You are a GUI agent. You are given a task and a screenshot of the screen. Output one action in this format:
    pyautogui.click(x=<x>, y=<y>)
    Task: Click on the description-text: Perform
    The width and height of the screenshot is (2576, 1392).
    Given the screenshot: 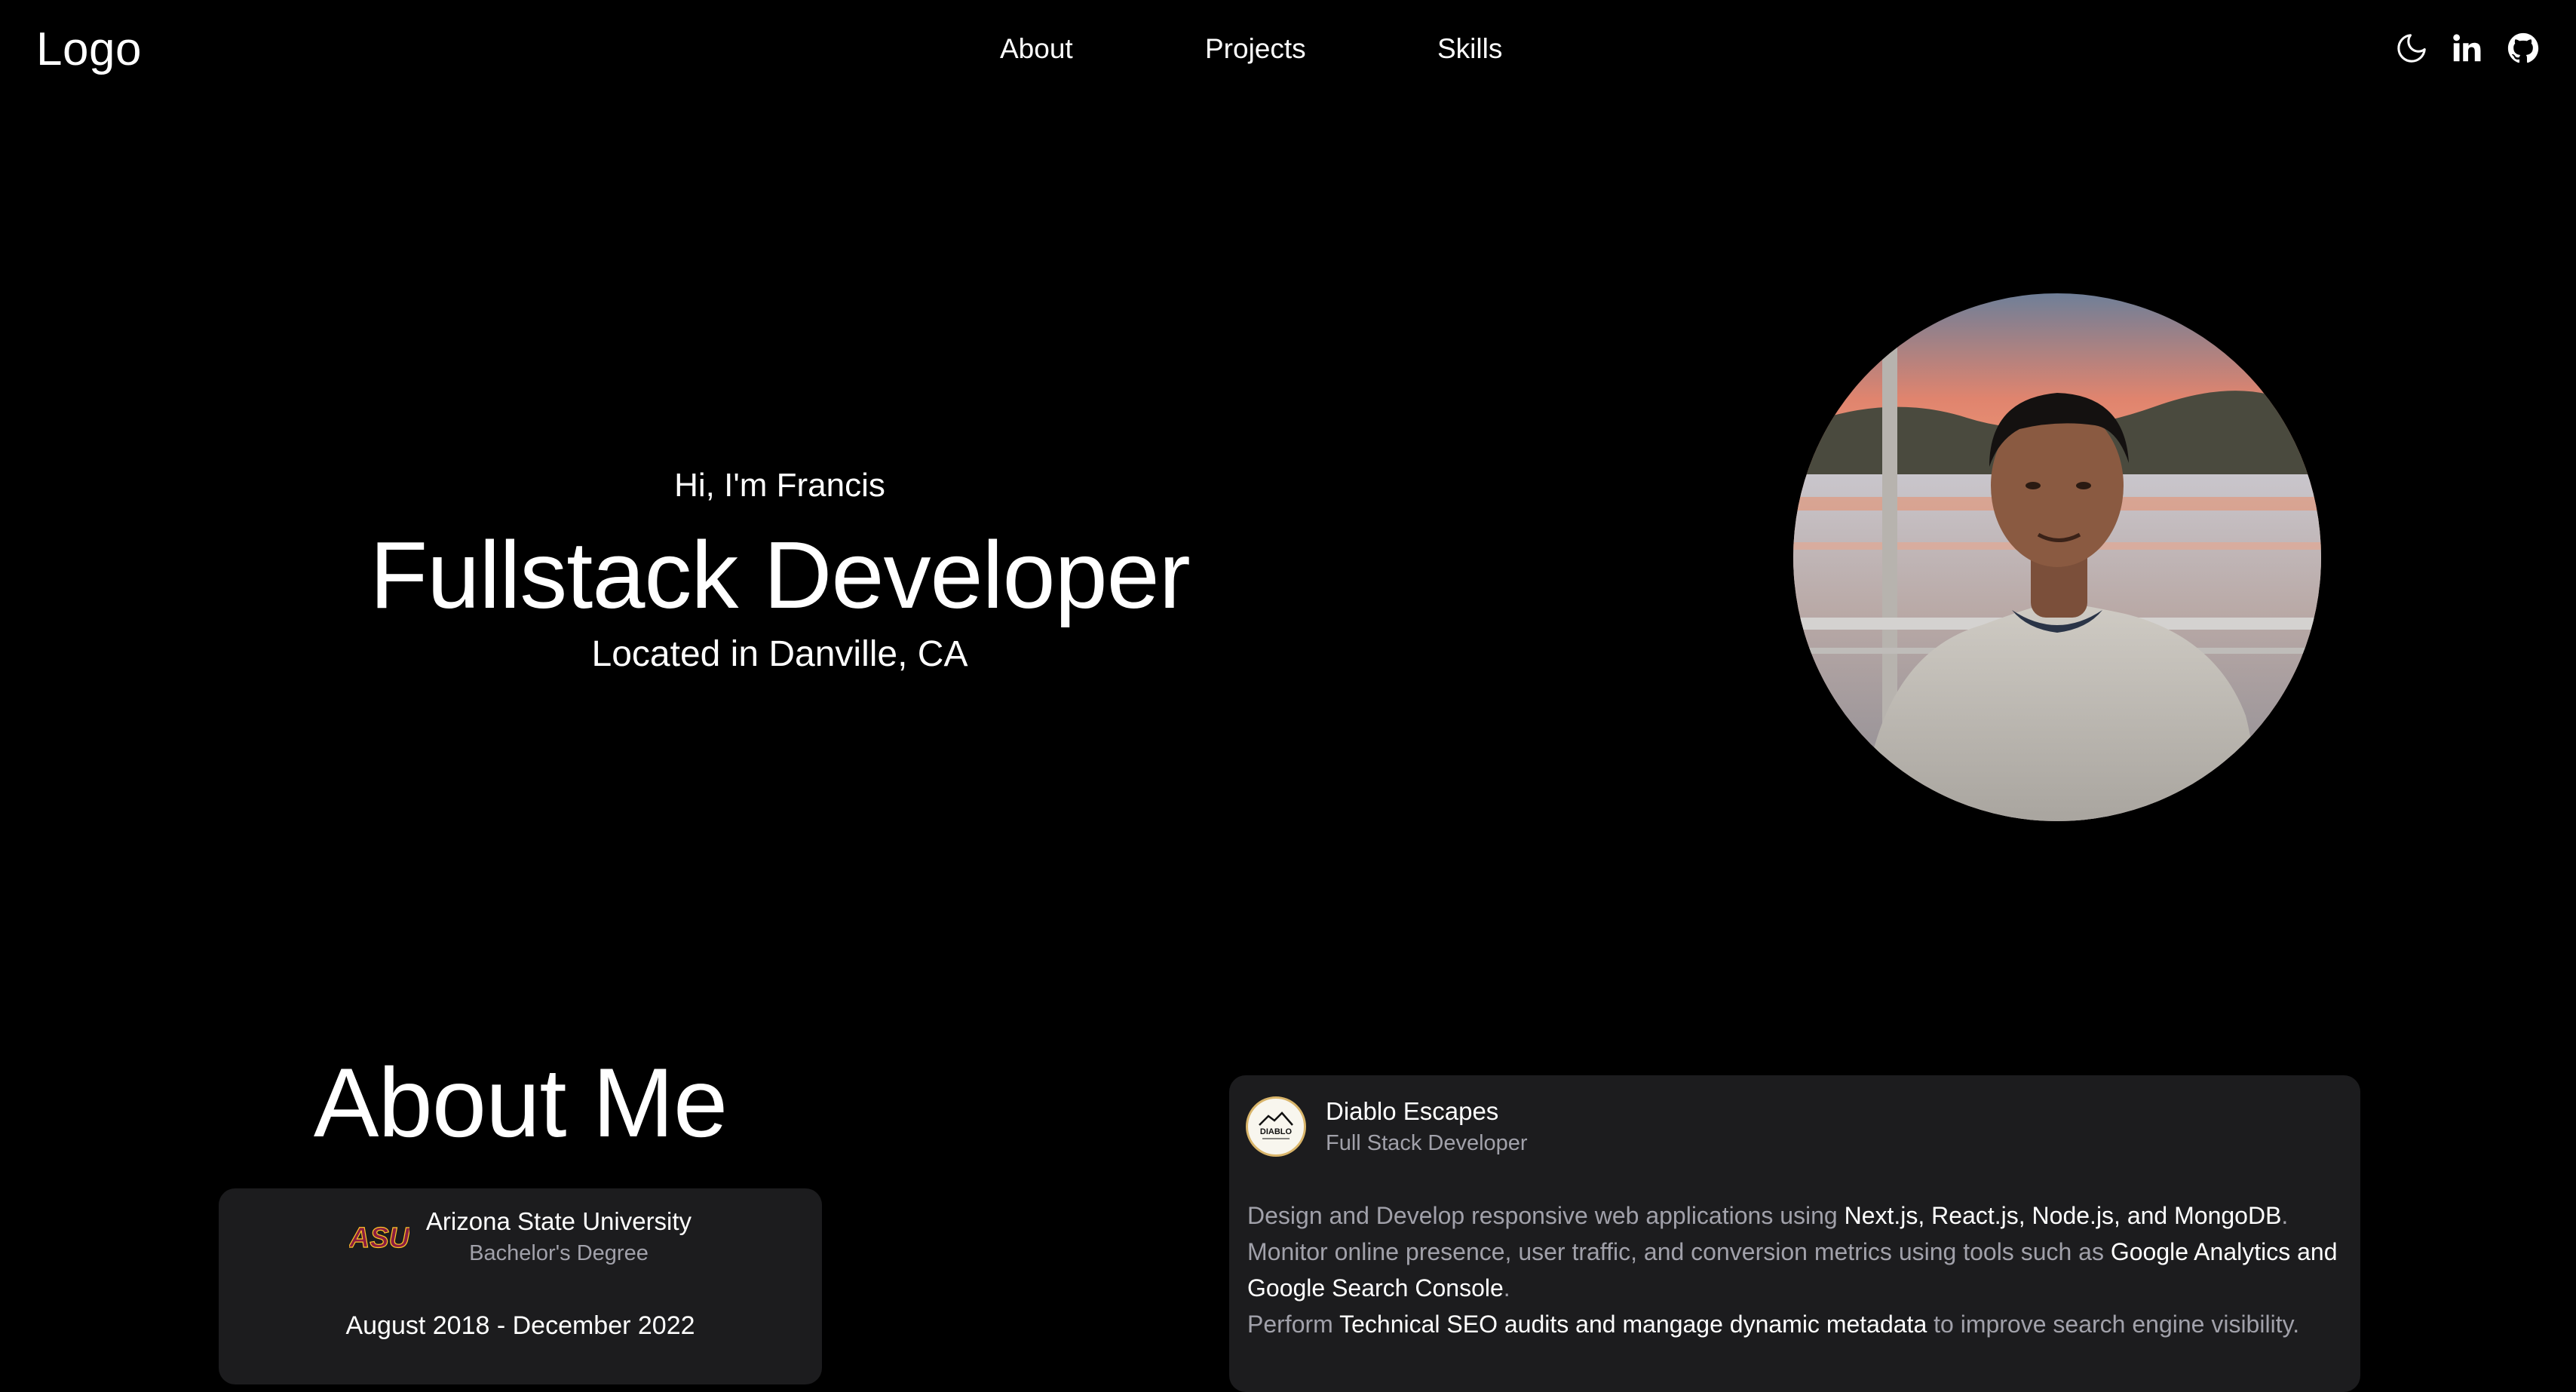 What is the action you would take?
    pyautogui.click(x=1293, y=1324)
    